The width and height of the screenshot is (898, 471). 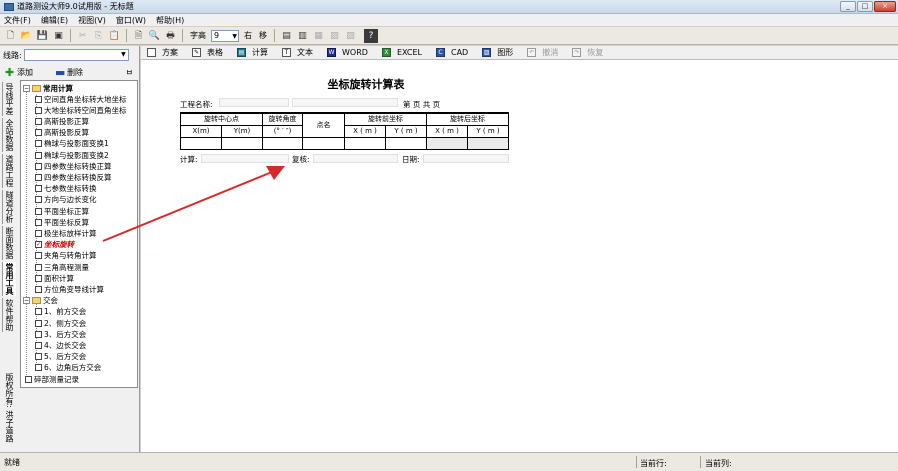 I want to click on tree-item: 面积计算, so click(x=54, y=278).